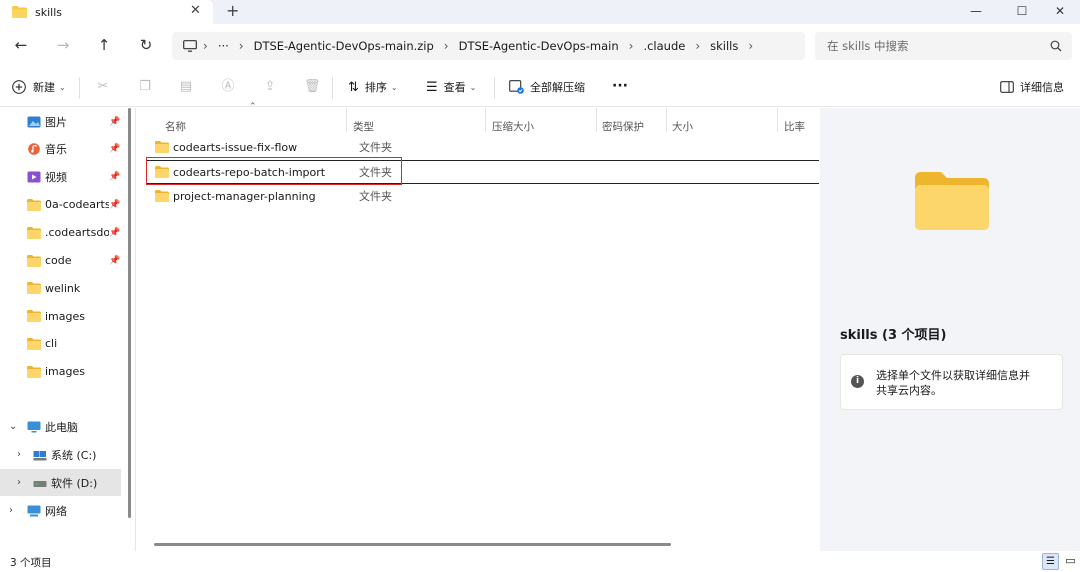 This screenshot has width=1080, height=572. What do you see at coordinates (540, 561) in the screenshot?
I see `status-bar` at bounding box center [540, 561].